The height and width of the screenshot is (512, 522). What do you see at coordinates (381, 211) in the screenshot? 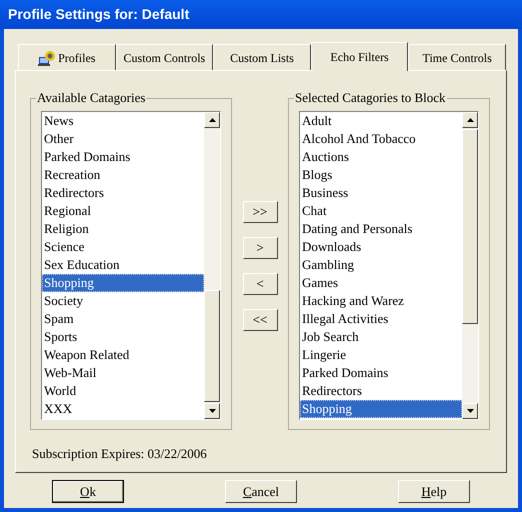
I see `list-item: Chat` at bounding box center [381, 211].